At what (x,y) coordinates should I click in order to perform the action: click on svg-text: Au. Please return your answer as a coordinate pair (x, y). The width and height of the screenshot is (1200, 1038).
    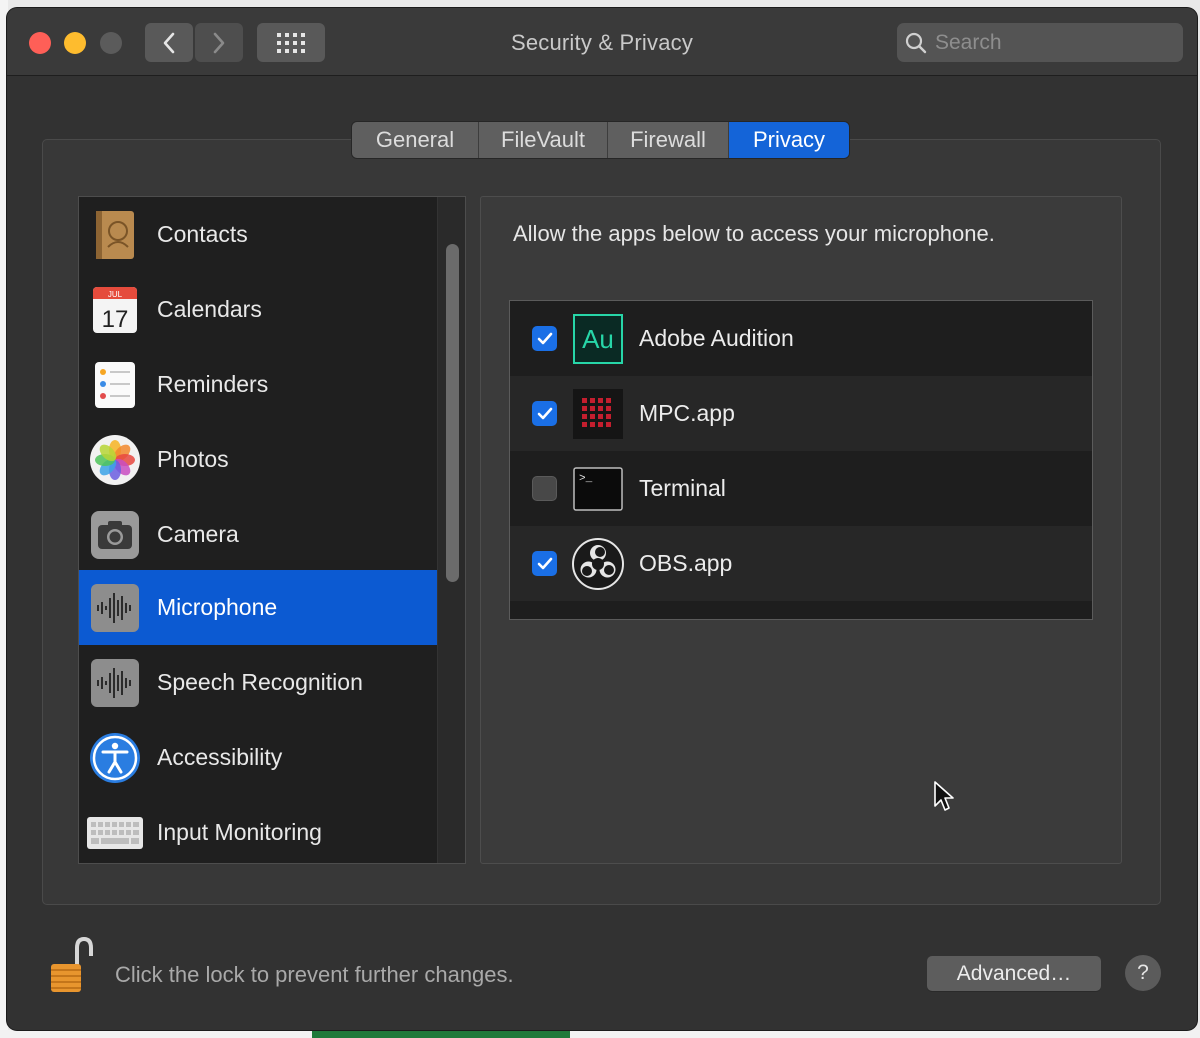
    Looking at the image, I should click on (598, 339).